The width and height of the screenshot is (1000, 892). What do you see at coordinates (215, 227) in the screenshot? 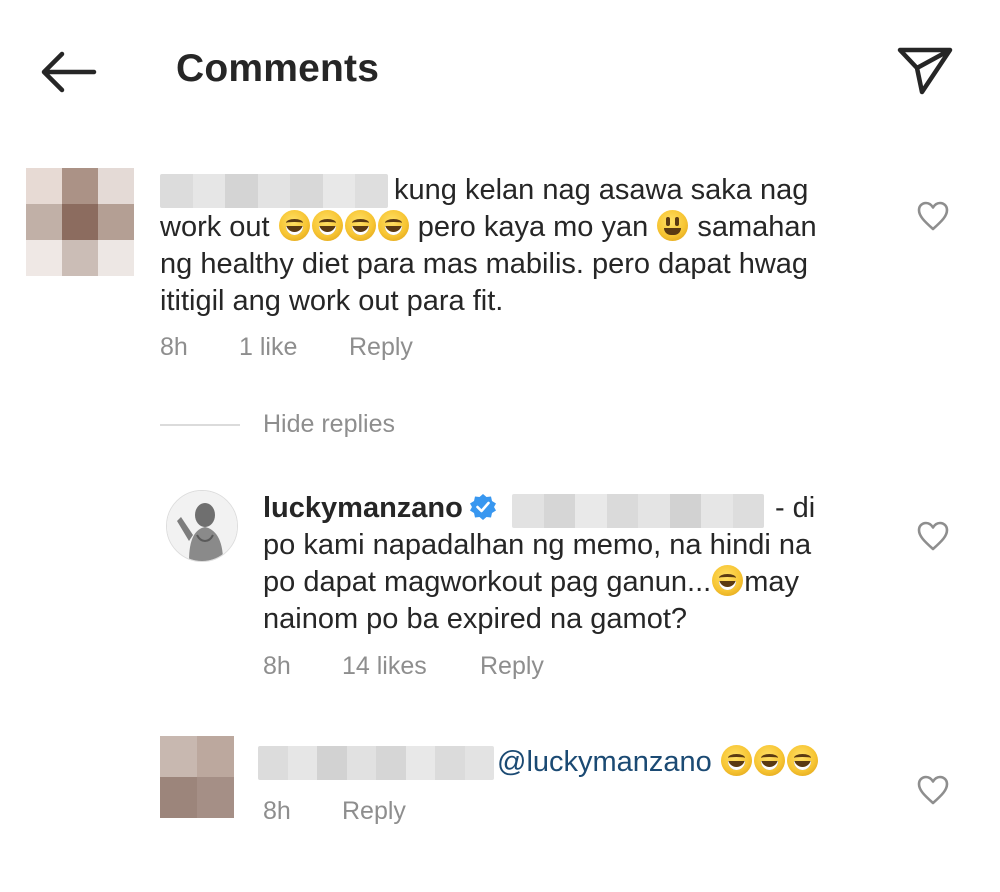
I see `comment-line: work out` at bounding box center [215, 227].